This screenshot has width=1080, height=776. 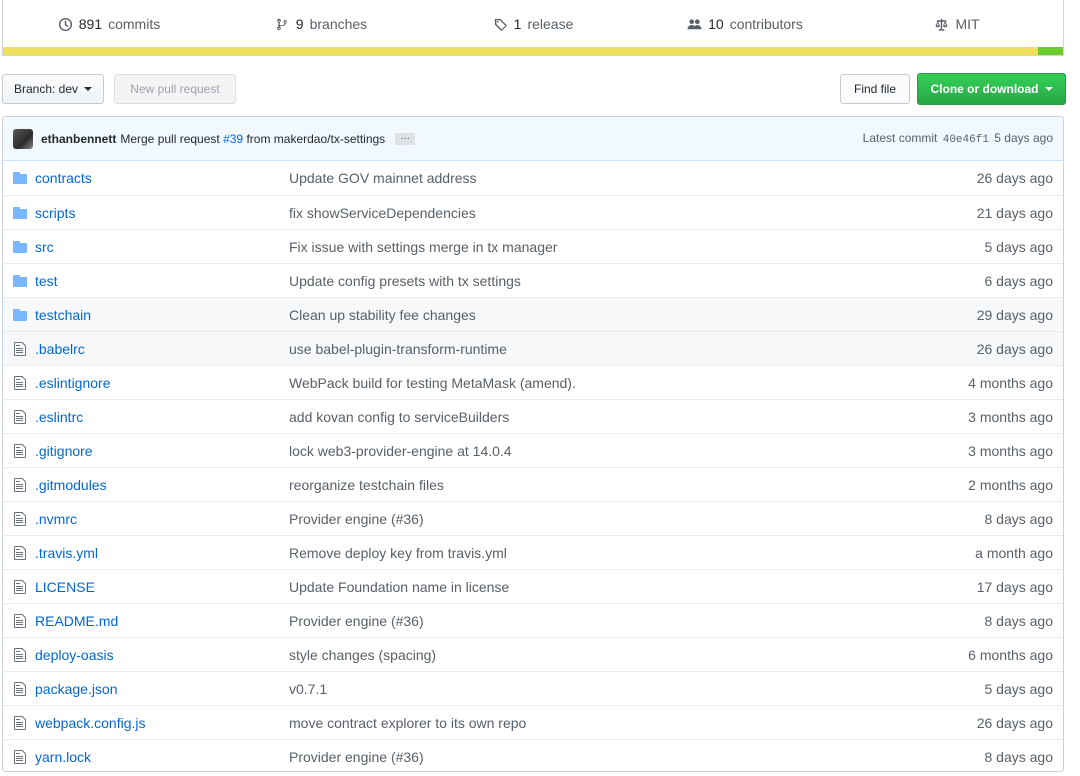 I want to click on commit-message-prefix: Merge pull request, so click(x=170, y=138).